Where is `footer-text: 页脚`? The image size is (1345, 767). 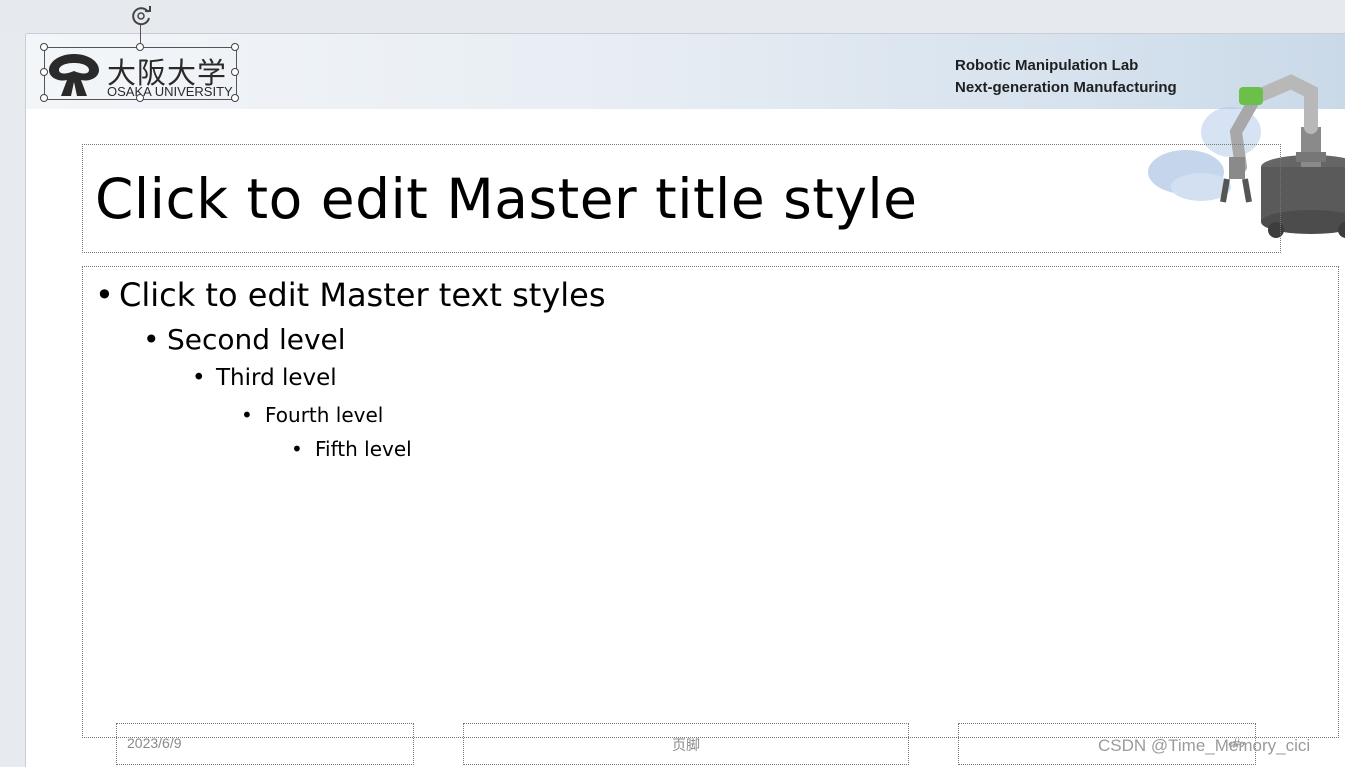
footer-text: 页脚 is located at coordinates (686, 745).